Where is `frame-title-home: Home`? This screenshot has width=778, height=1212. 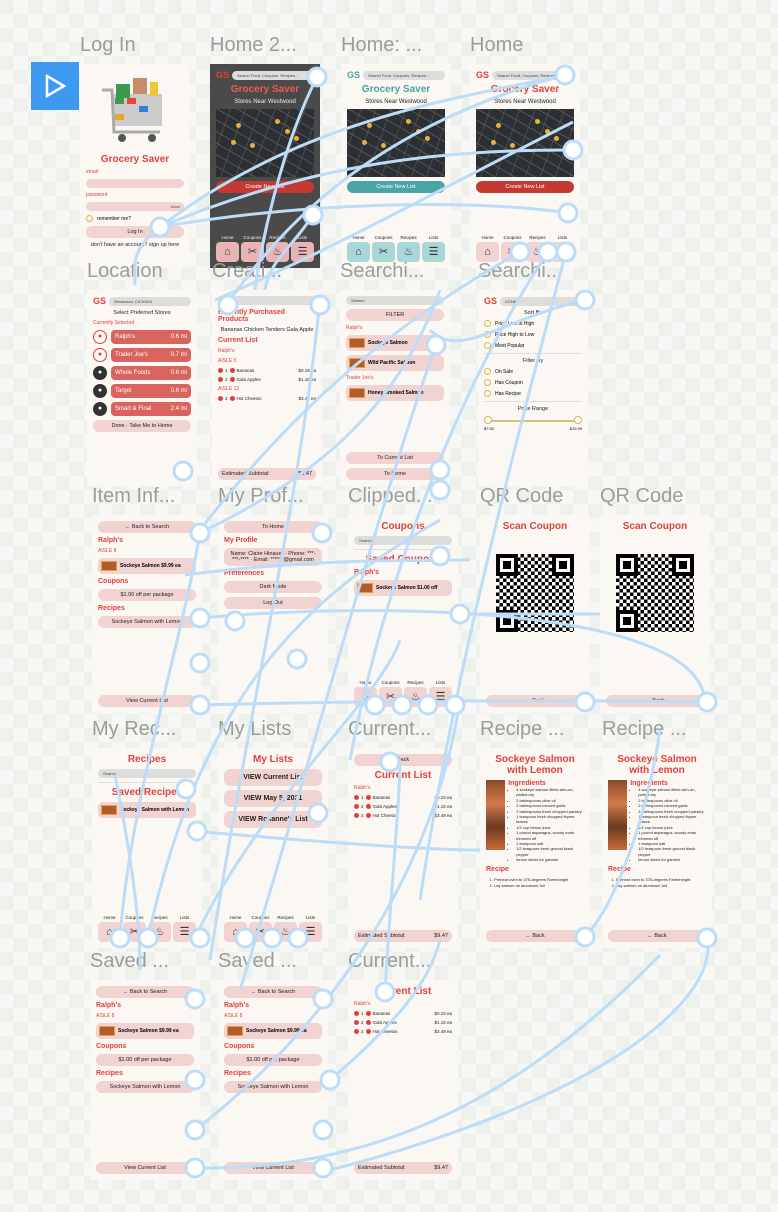
frame-title-home: Home is located at coordinates (496, 45).